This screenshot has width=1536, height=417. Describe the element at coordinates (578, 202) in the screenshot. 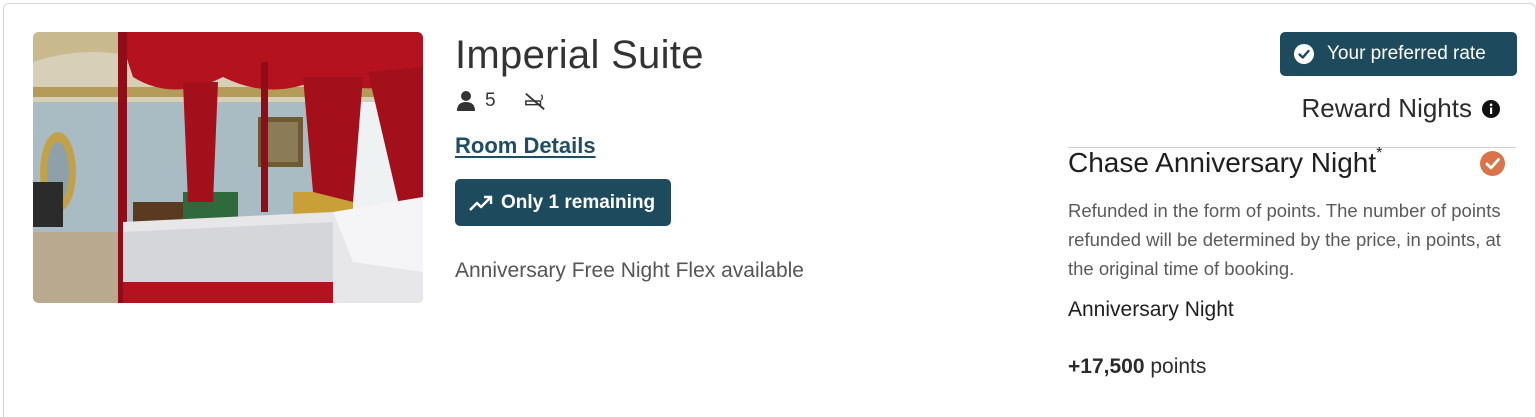

I see `remaining-label: Only 1 remaining` at that location.